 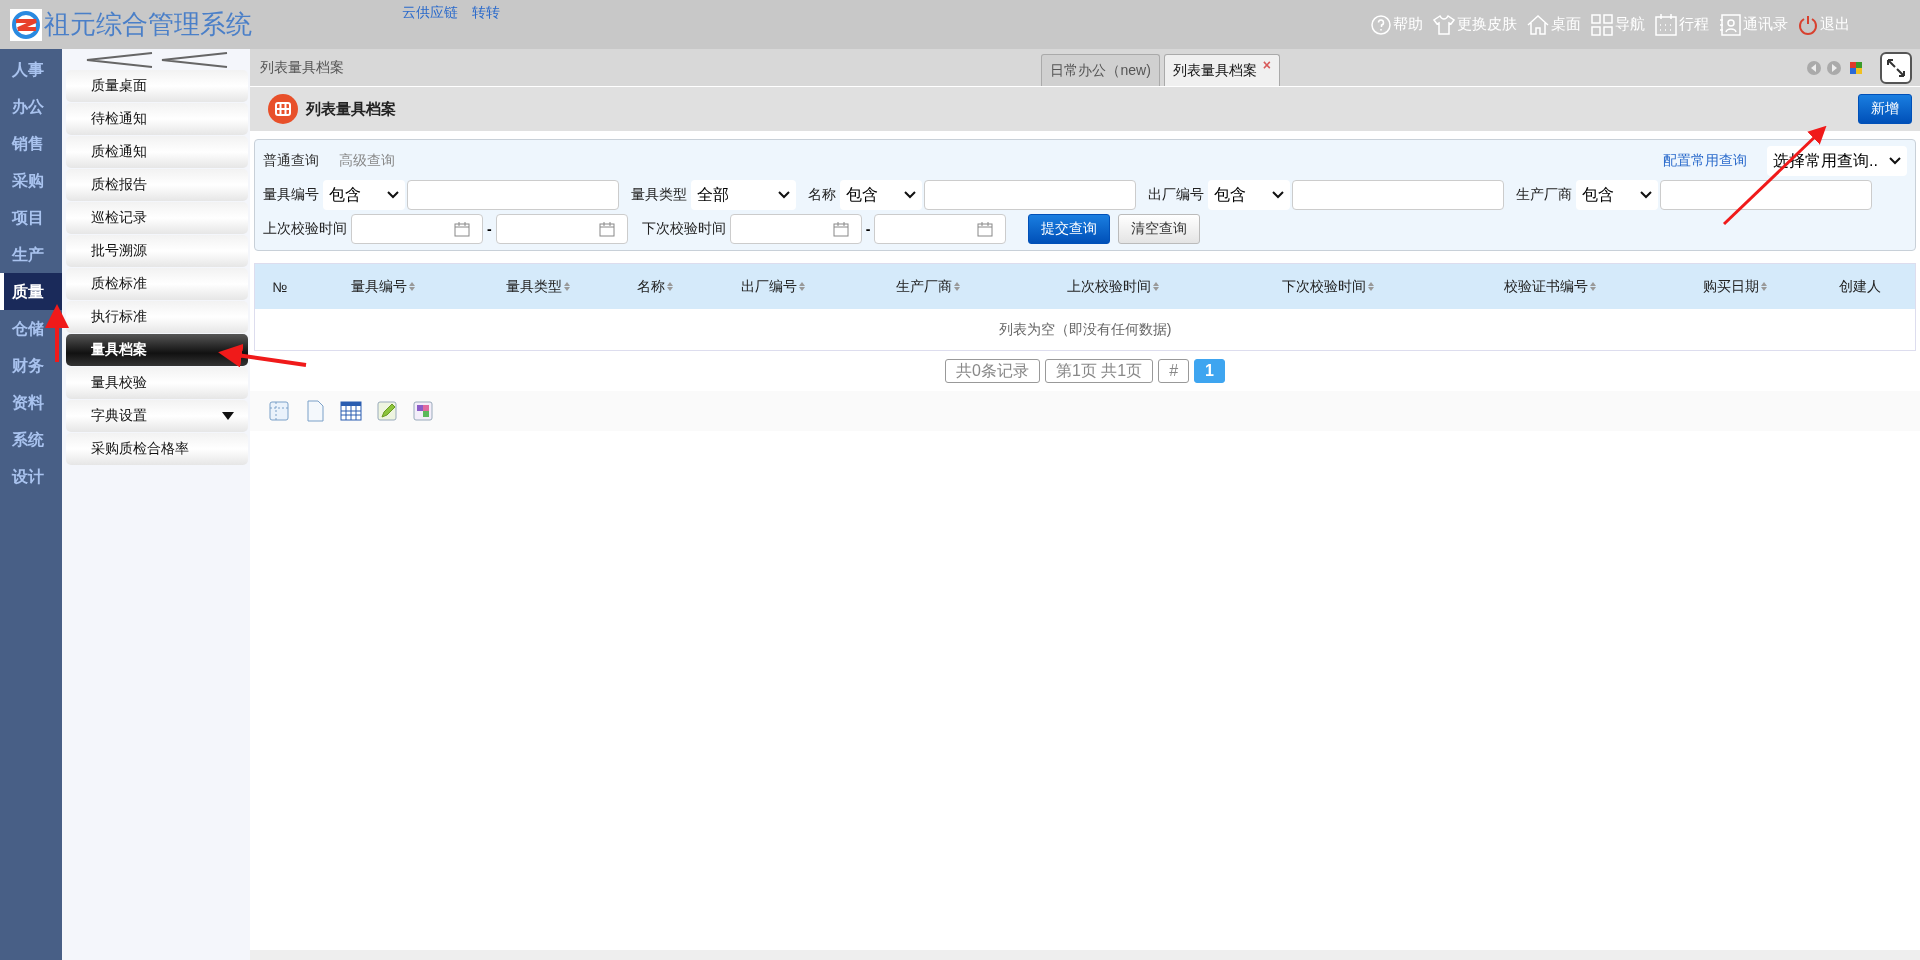 I want to click on pager-item: #, so click(x=1174, y=371).